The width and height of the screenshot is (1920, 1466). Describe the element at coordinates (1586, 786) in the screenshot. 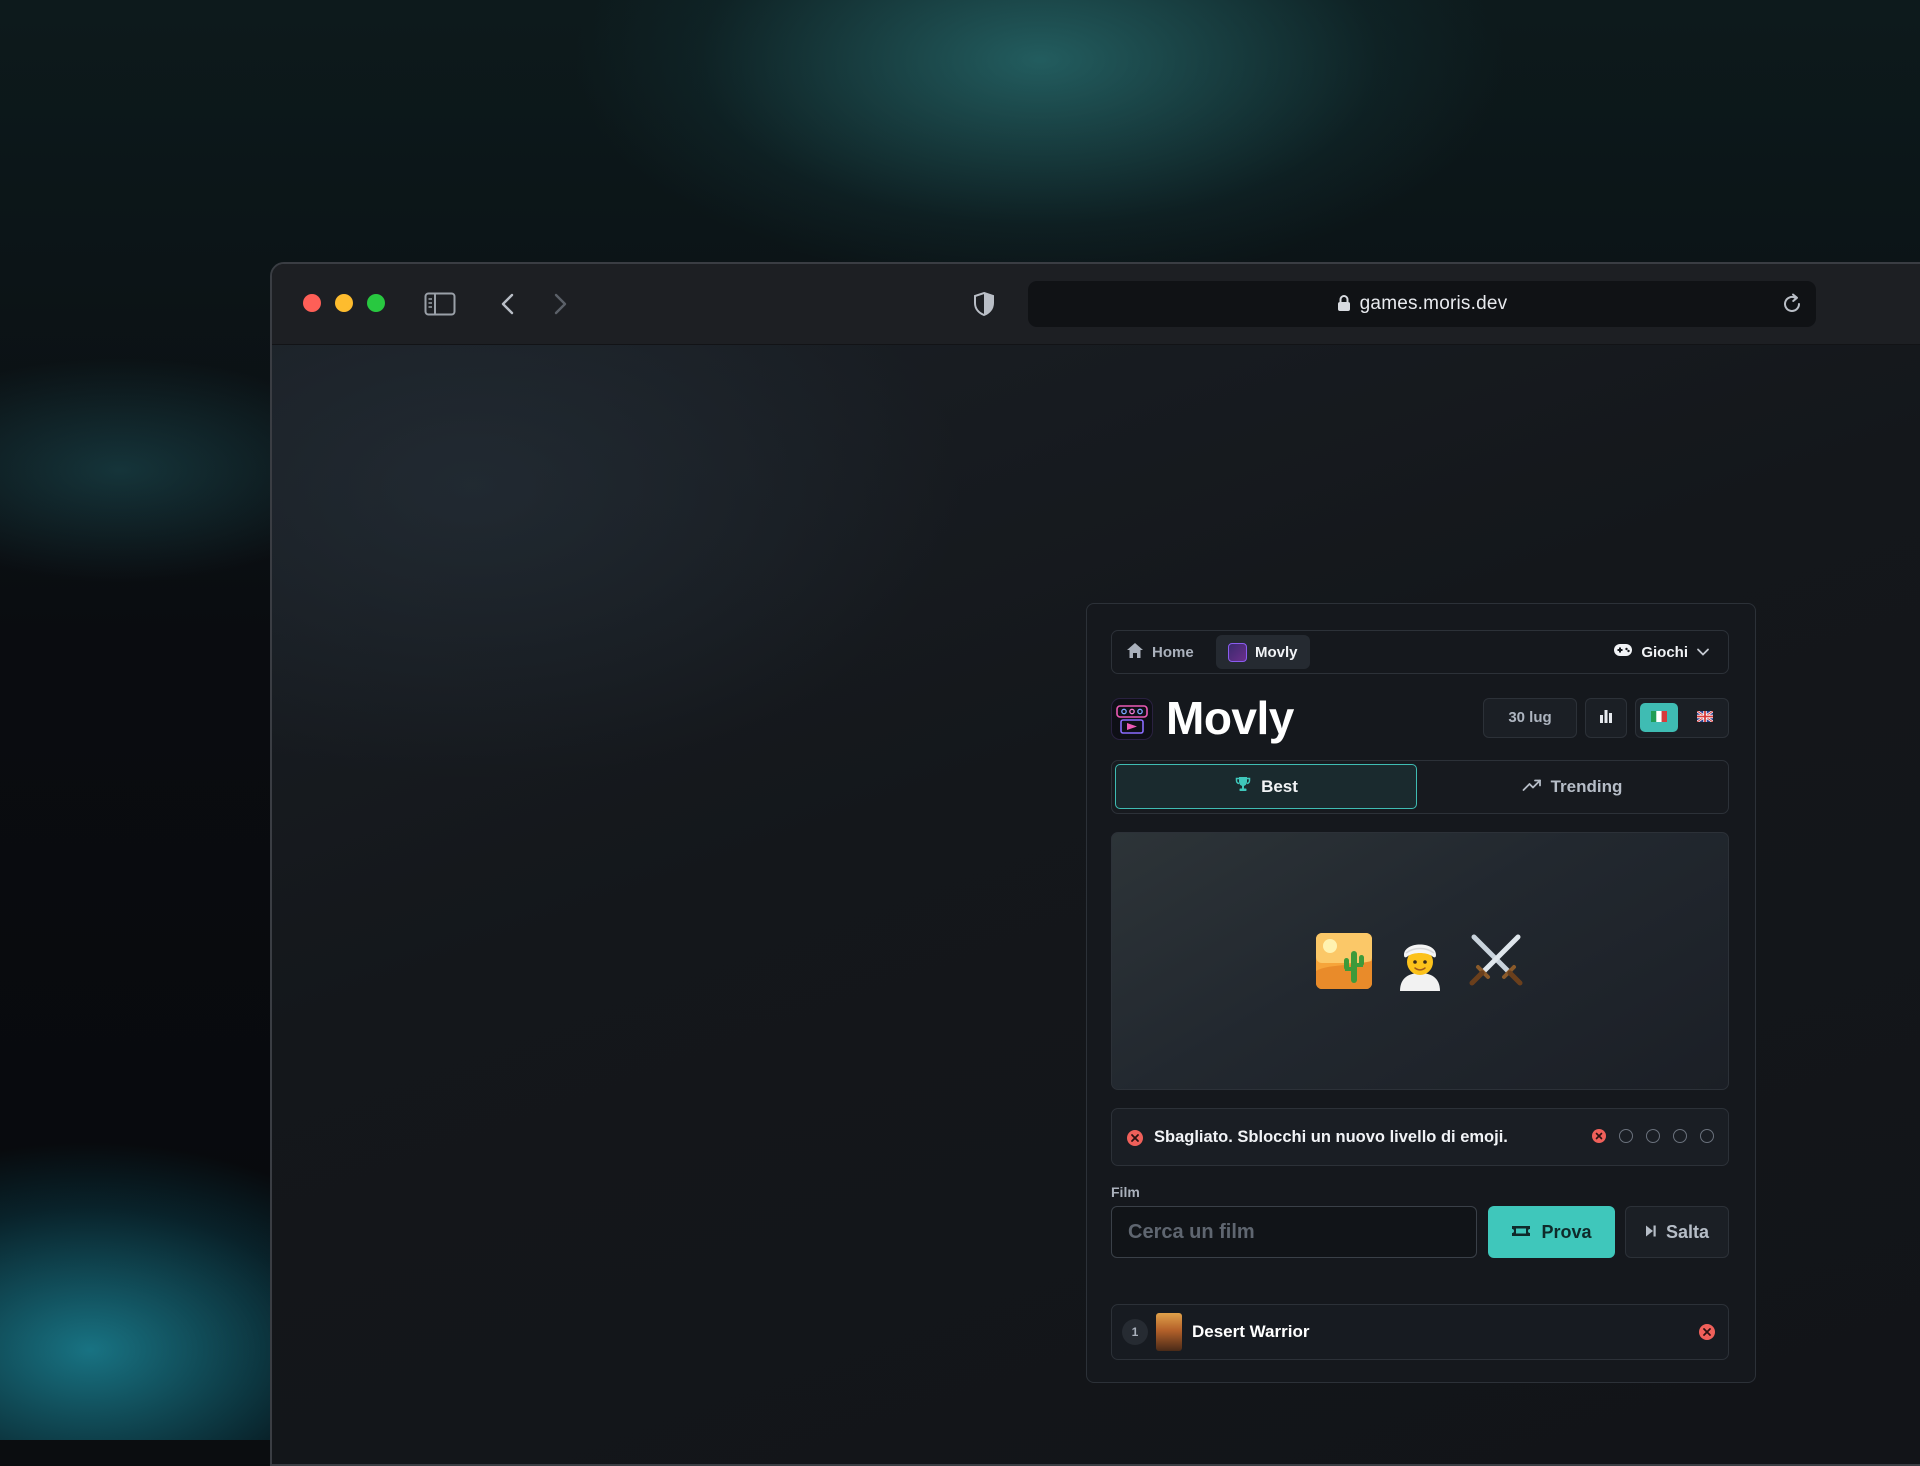

I see `tab-trending-label: Trending` at that location.